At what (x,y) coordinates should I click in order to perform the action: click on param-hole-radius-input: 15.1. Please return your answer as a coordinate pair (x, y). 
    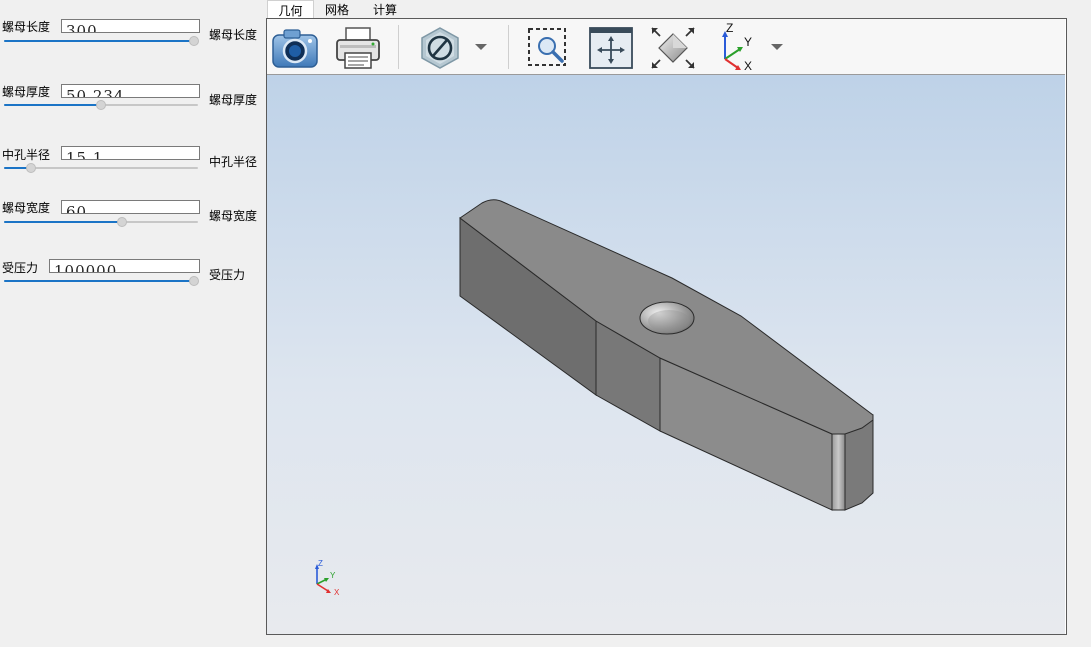
    Looking at the image, I should click on (130, 153).